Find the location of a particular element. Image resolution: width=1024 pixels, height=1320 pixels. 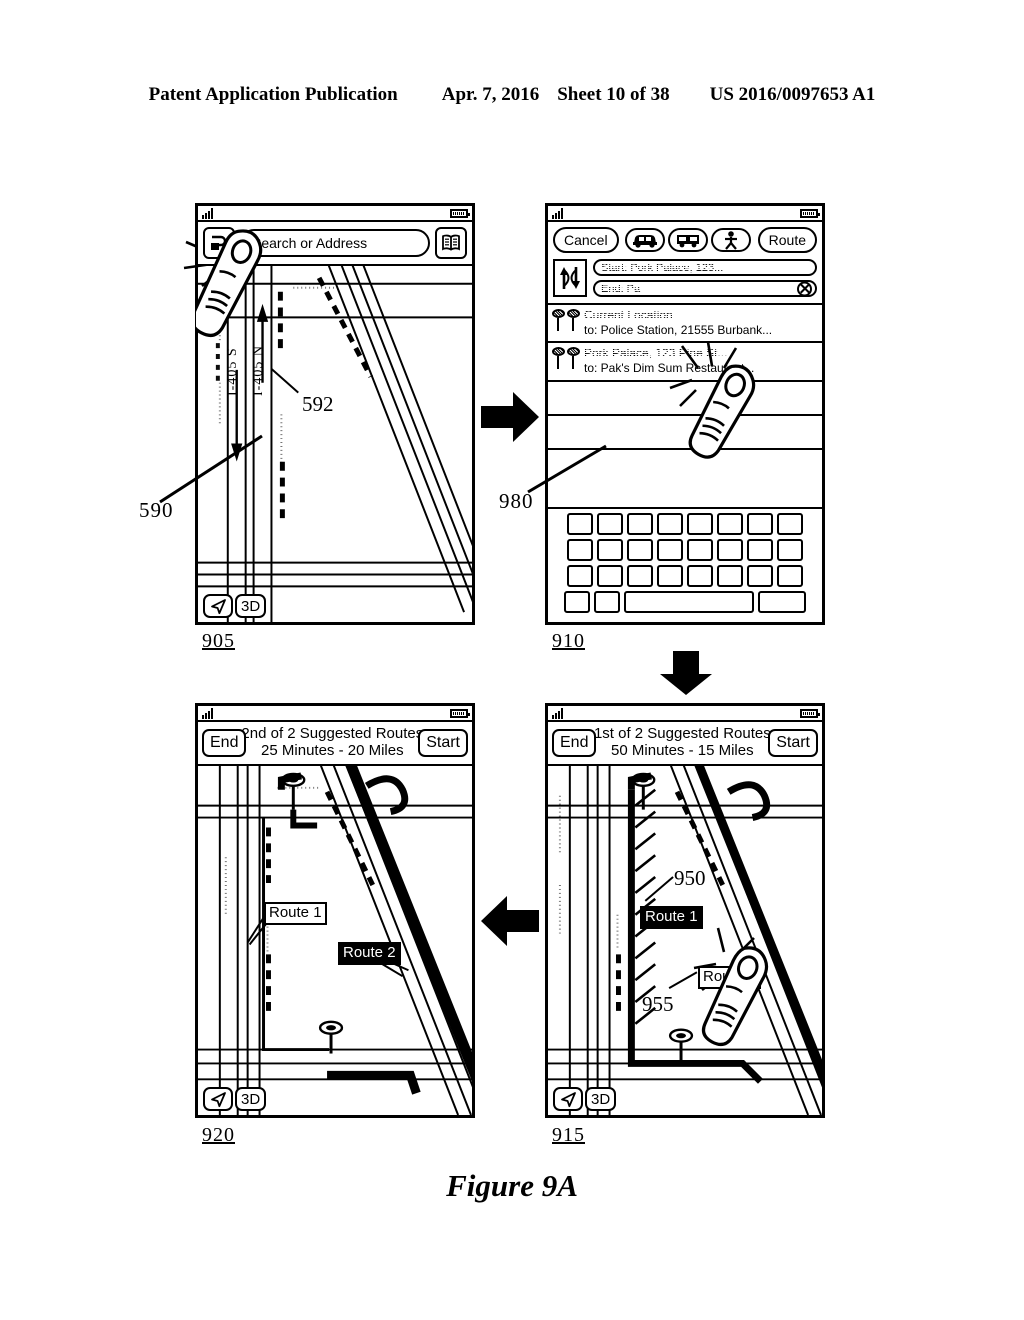

bookmark-book-icon is located at coordinates (451, 242).